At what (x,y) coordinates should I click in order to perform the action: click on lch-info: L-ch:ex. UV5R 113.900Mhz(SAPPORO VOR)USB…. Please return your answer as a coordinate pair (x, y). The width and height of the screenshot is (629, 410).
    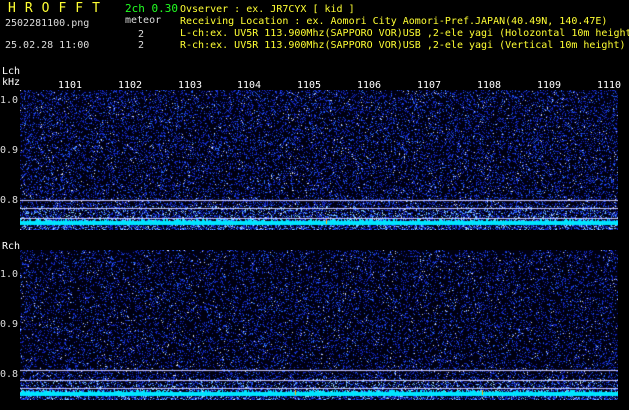
    Looking at the image, I should click on (404, 33).